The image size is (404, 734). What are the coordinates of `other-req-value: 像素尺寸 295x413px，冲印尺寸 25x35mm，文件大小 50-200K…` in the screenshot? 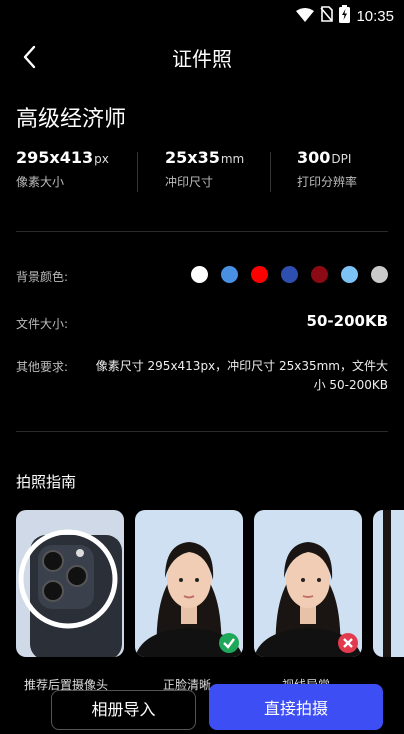 It's located at (241, 375).